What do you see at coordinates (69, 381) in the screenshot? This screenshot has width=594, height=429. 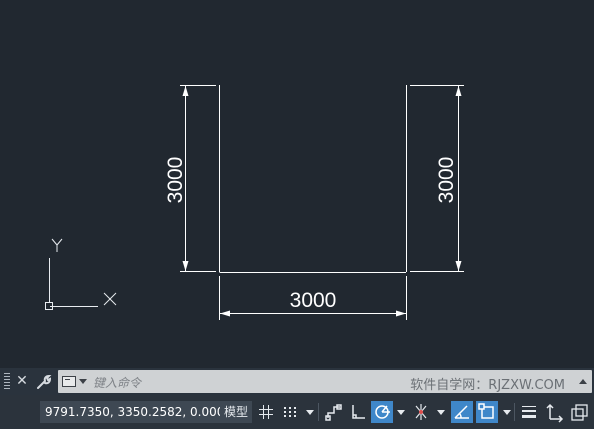 I see `command-prompt-icon` at bounding box center [69, 381].